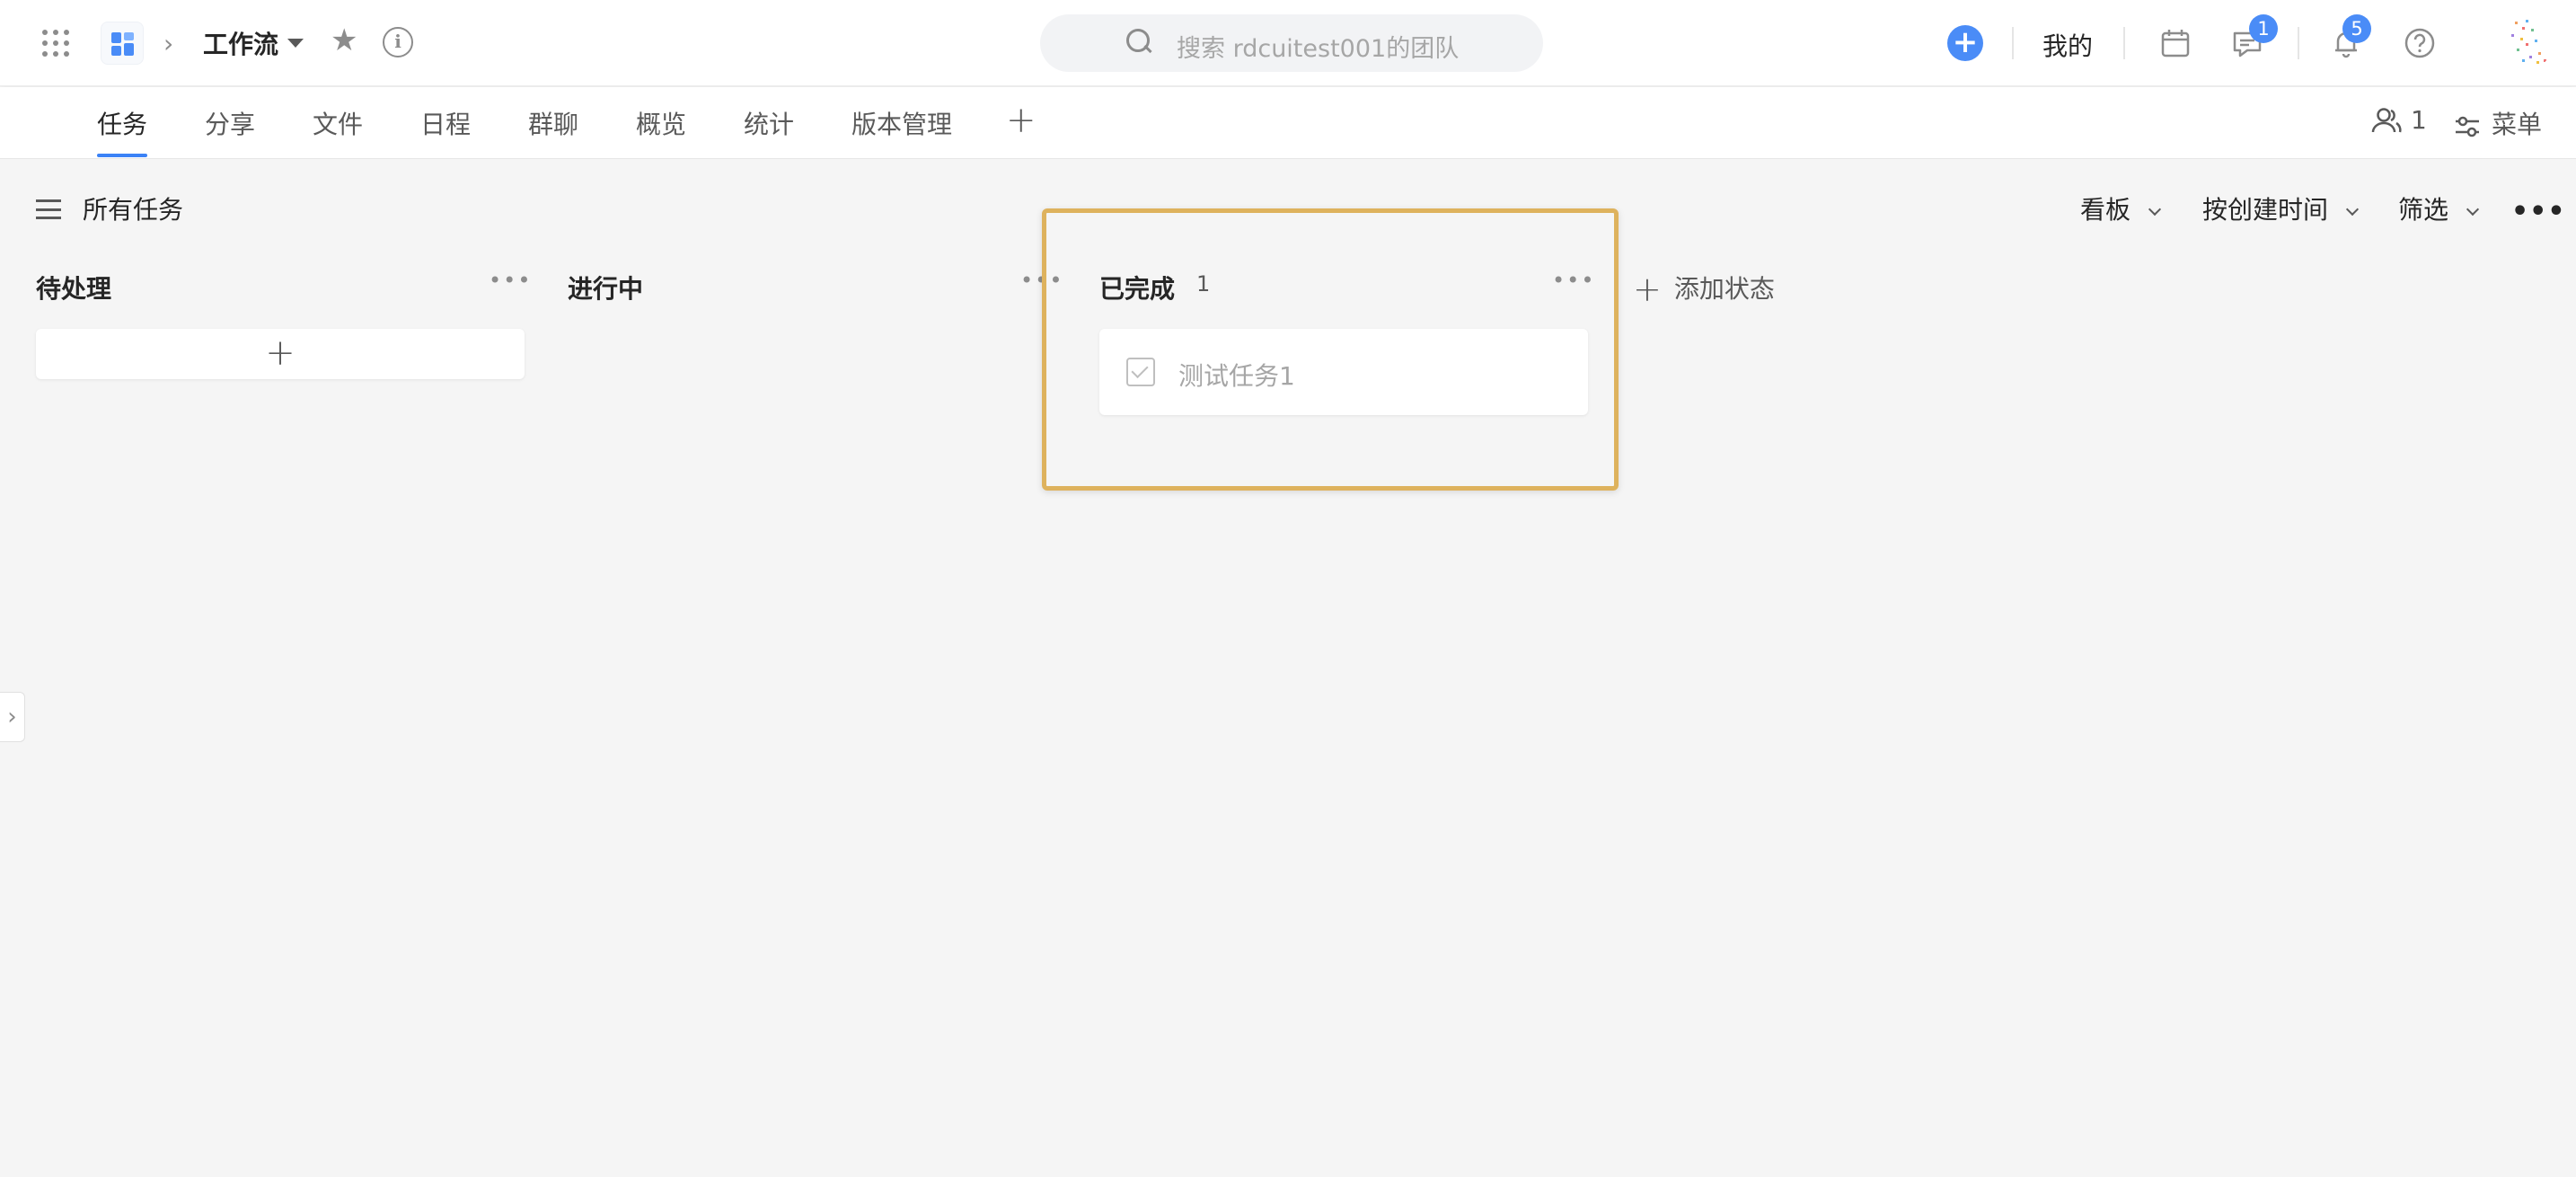  What do you see at coordinates (122, 155) in the screenshot?
I see `active-tab-indicator` at bounding box center [122, 155].